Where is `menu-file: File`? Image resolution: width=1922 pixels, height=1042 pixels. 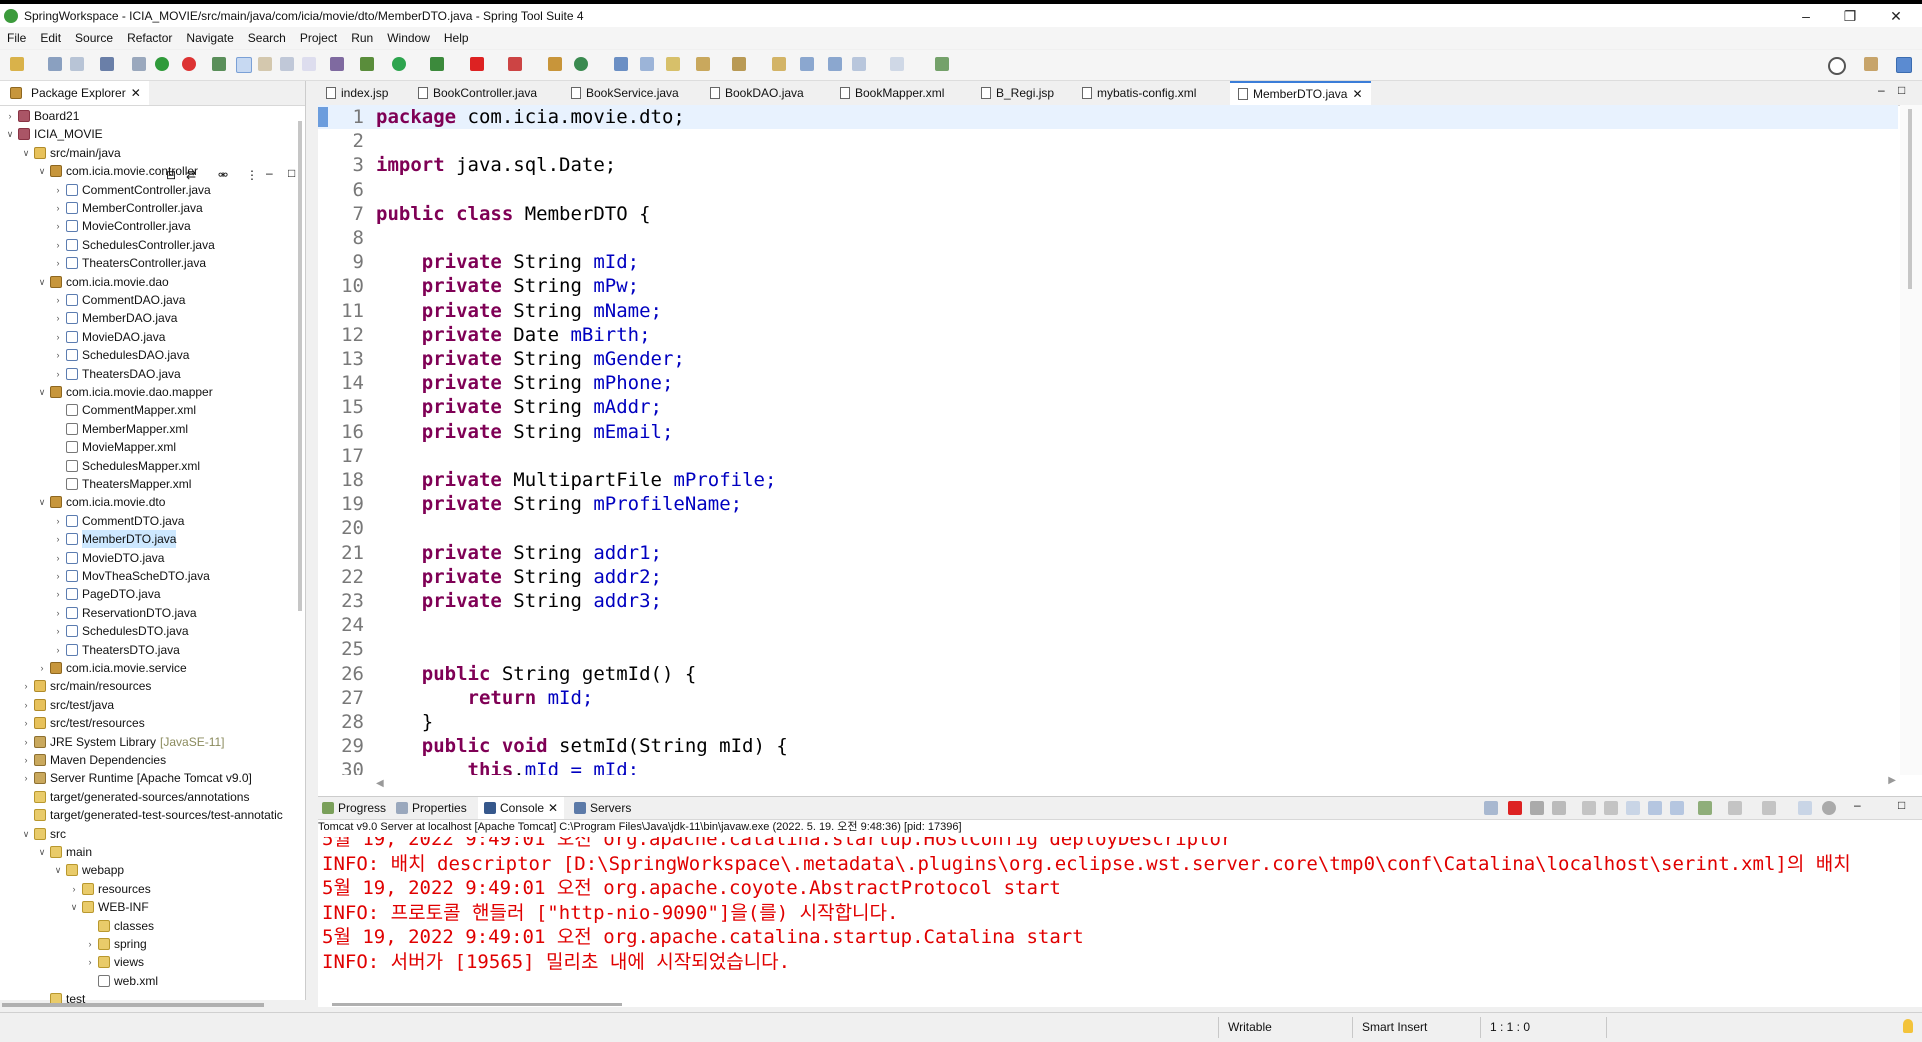 menu-file: File is located at coordinates (16, 38).